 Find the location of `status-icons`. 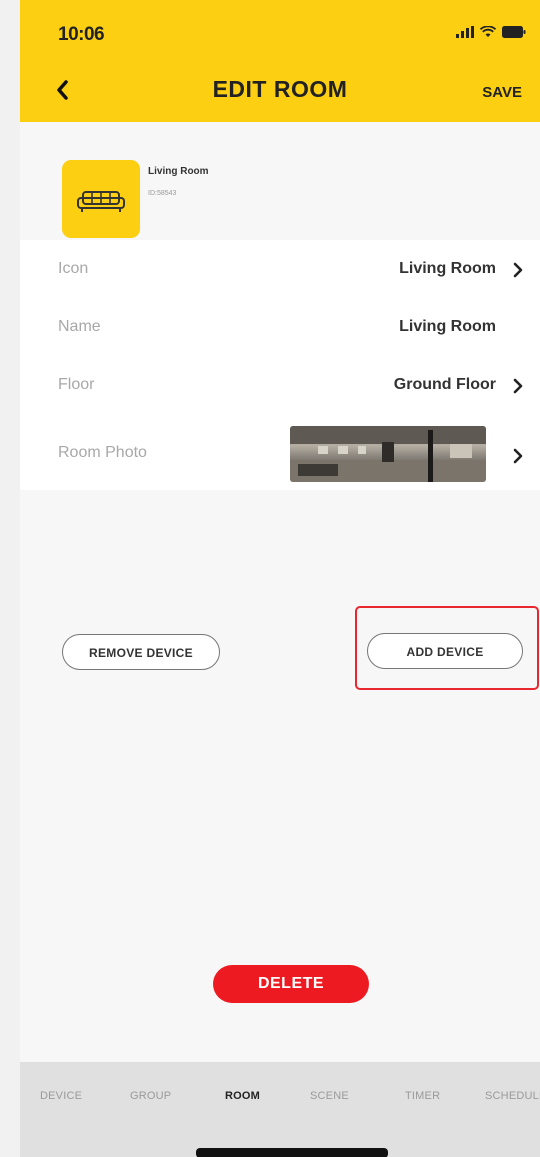

status-icons is located at coordinates (491, 32).